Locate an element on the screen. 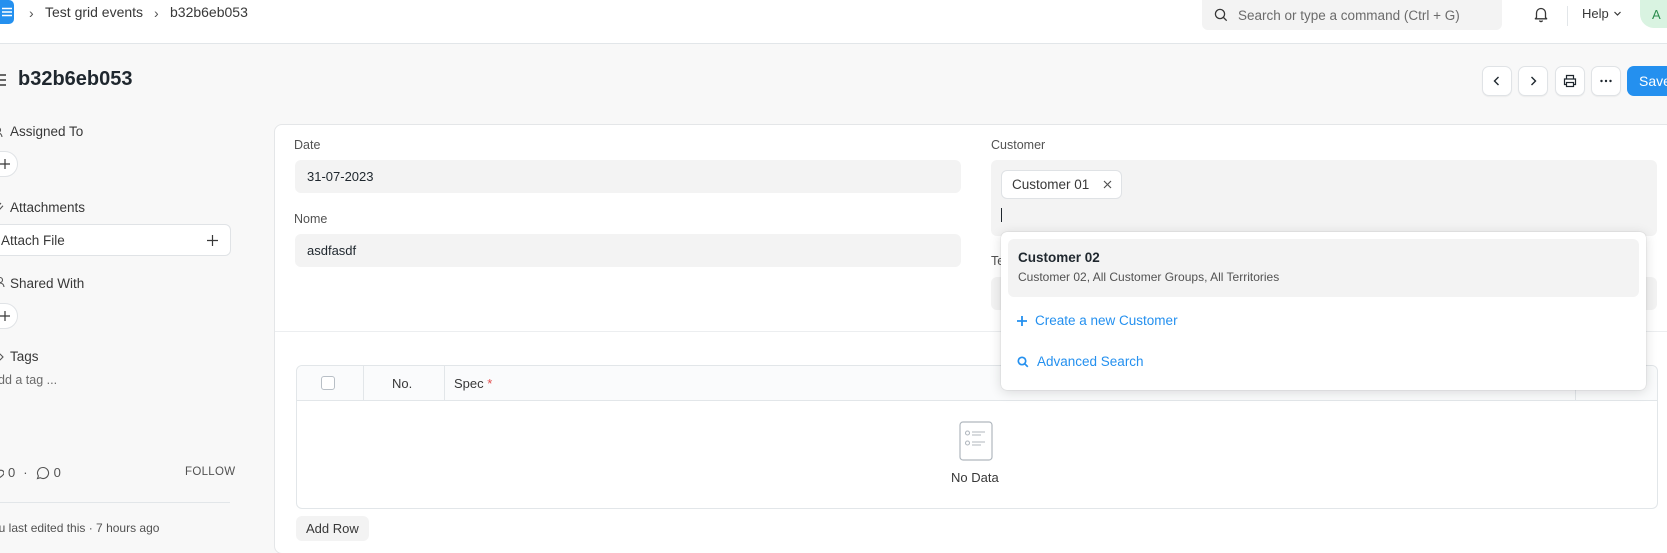 This screenshot has width=1667, height=553. assigned-to-label: Assigned To is located at coordinates (47, 131).